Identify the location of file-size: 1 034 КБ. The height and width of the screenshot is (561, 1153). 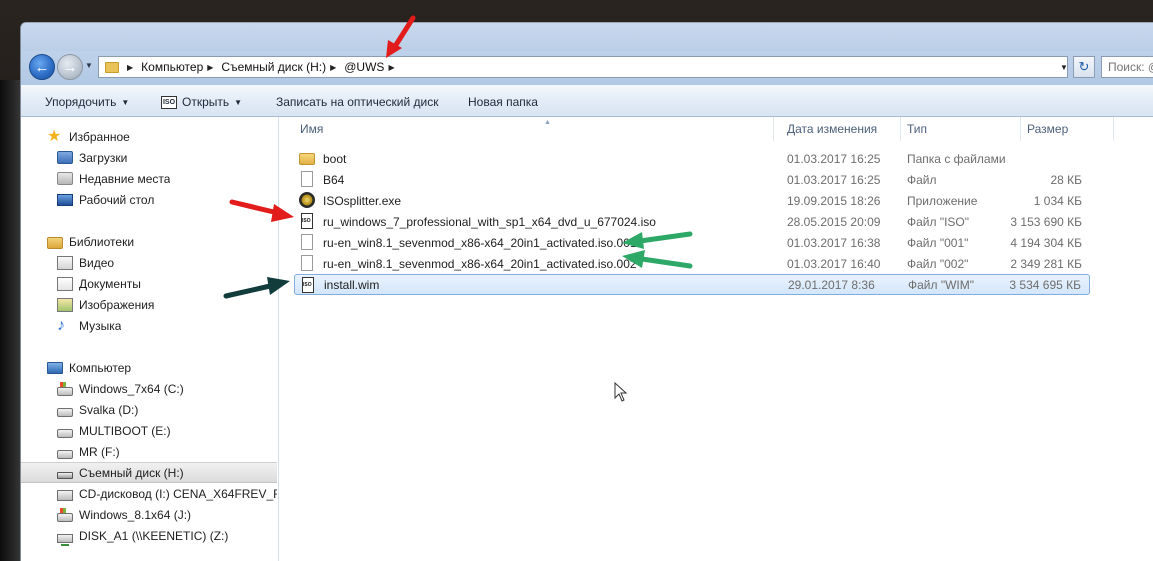
(1057, 200).